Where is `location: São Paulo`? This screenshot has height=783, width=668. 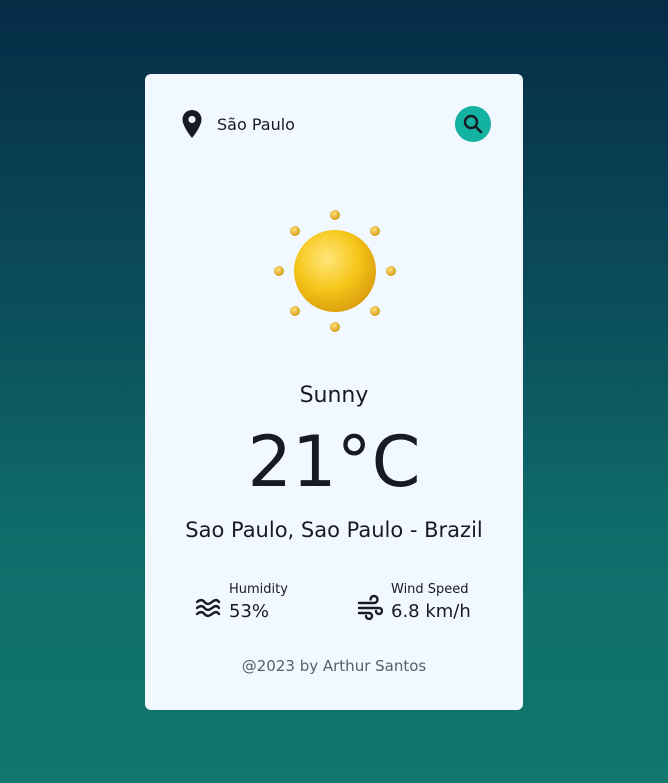 location: São Paulo is located at coordinates (237, 124).